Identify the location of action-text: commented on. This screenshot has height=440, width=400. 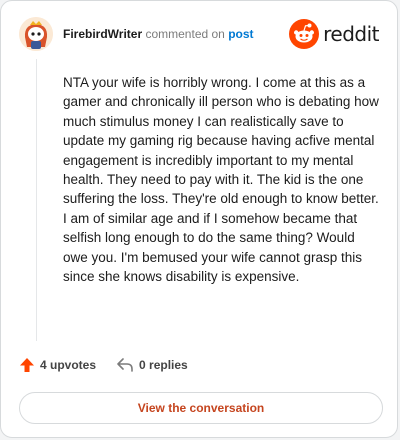
(185, 34).